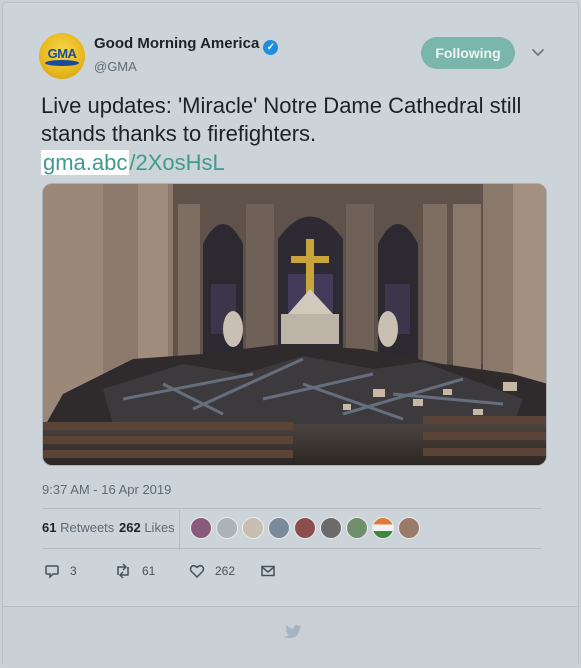  I want to click on tweet-timestamp: 9:37 AM - 16 Apr 2019, so click(106, 489).